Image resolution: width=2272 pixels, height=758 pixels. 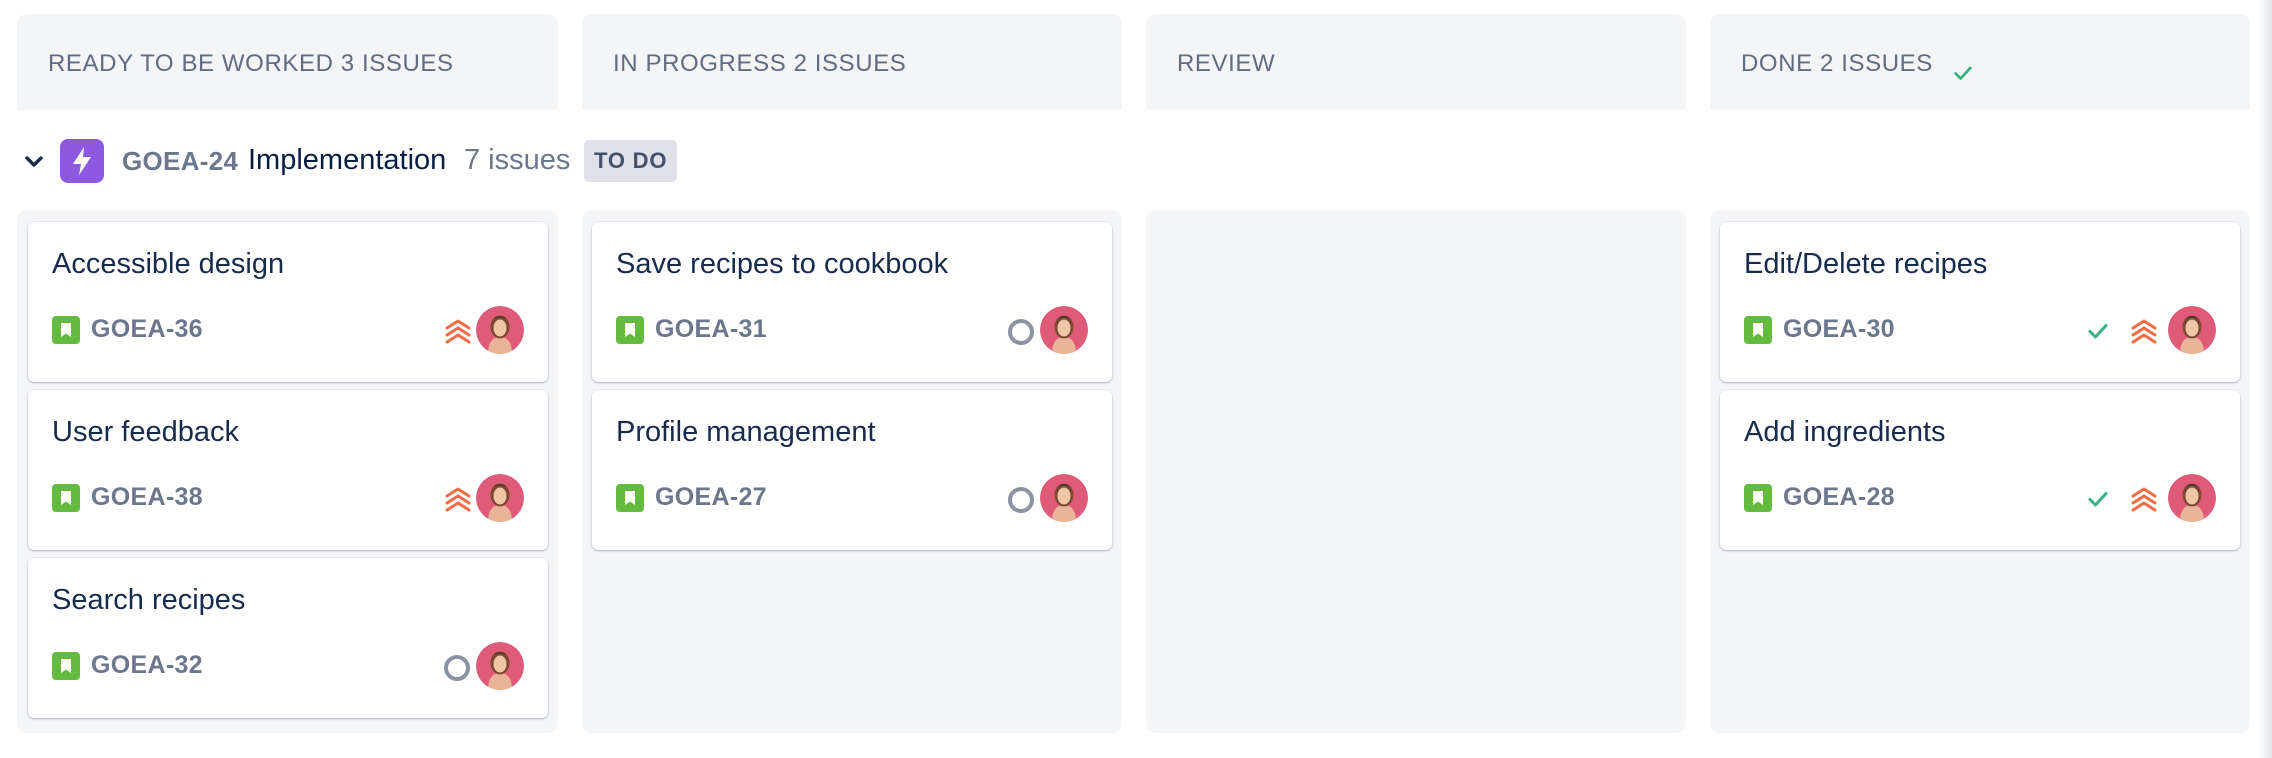 I want to click on card-key: GOEA-27, so click(x=711, y=497).